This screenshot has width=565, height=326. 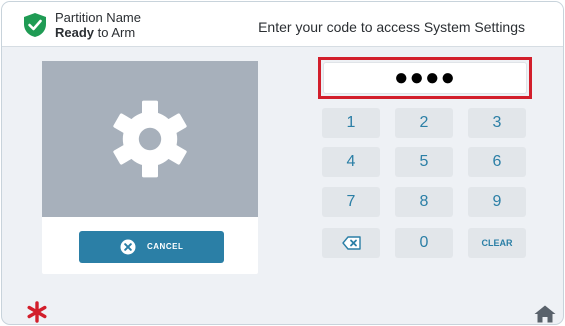 I want to click on key-1: 1, so click(x=351, y=123).